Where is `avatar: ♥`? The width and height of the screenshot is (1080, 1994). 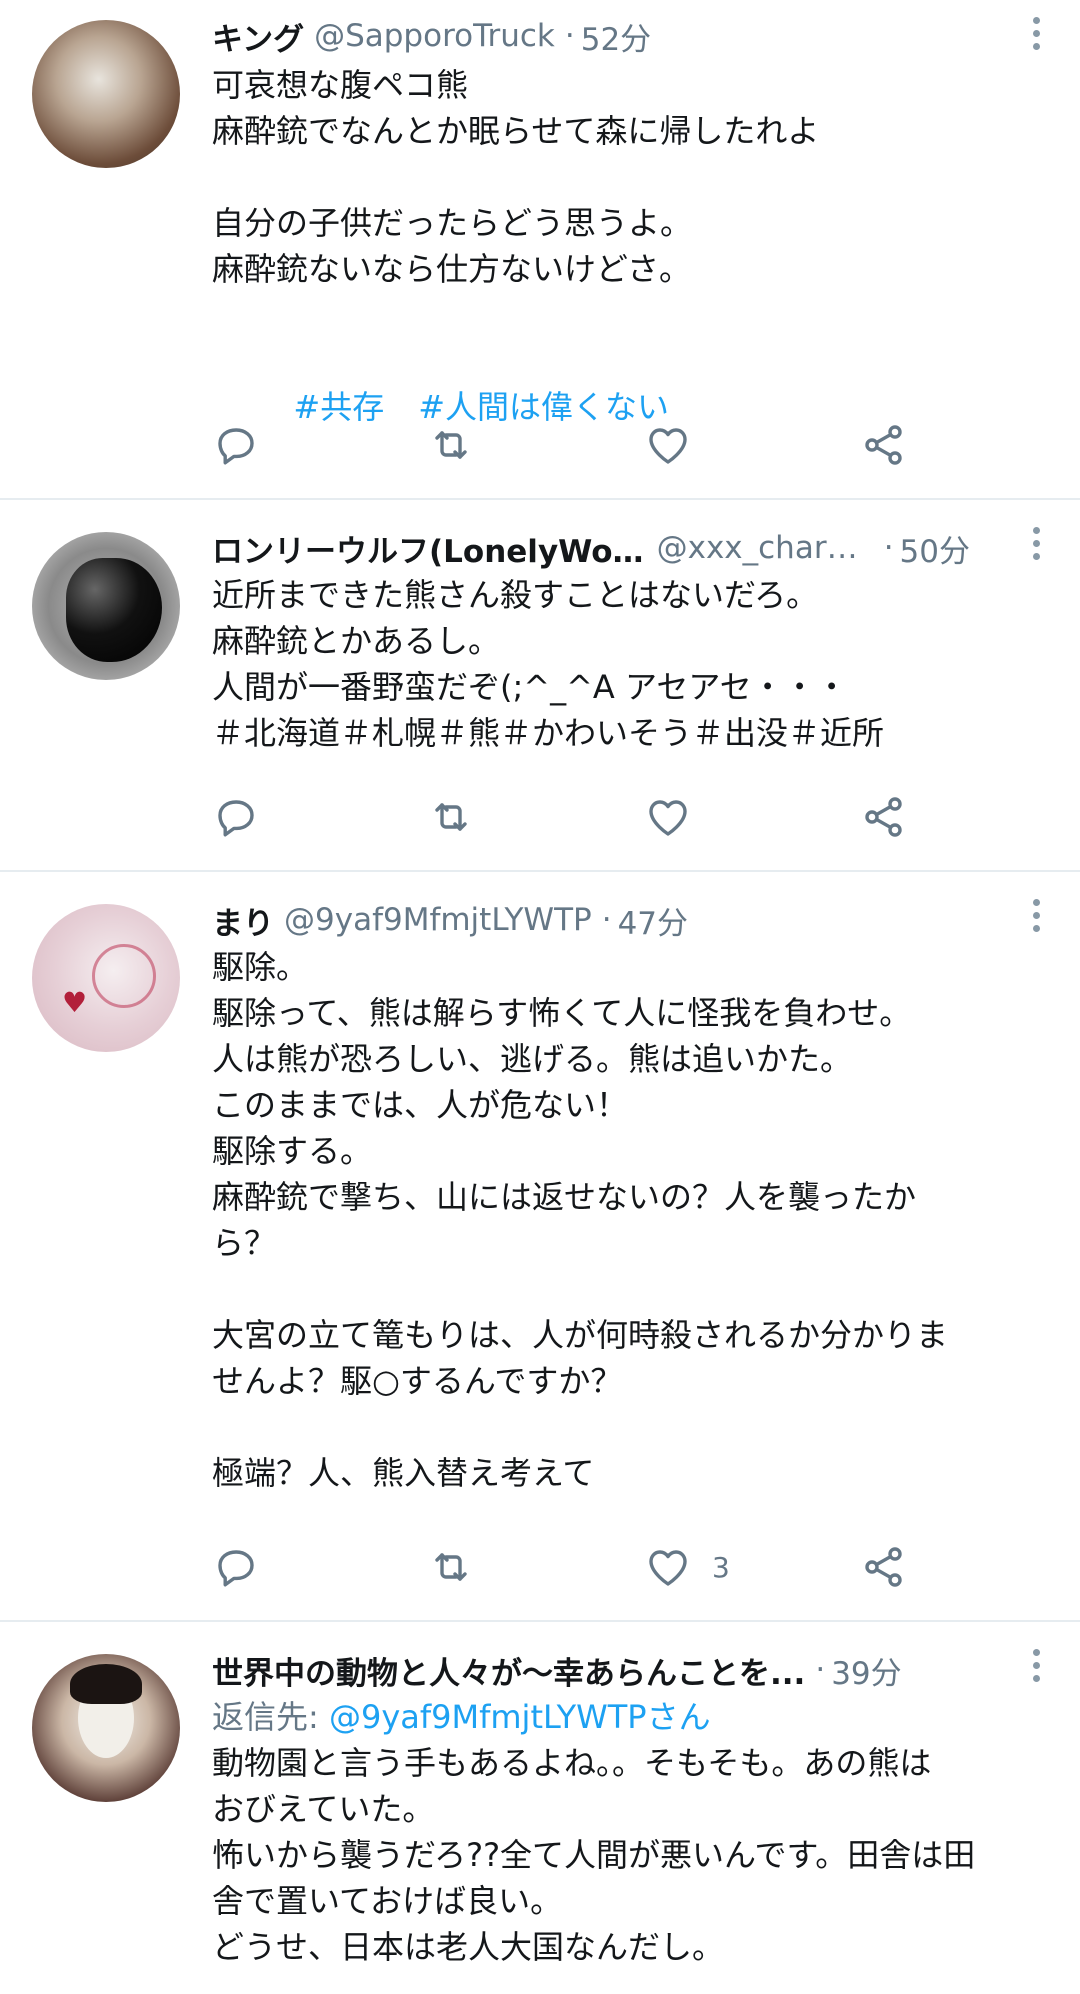
avatar: ♥ is located at coordinates (106, 978).